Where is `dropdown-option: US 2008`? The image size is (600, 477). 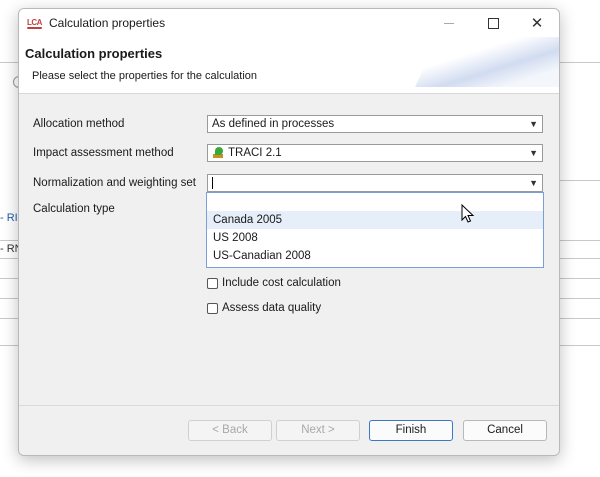
dropdown-option: US 2008 is located at coordinates (375, 238).